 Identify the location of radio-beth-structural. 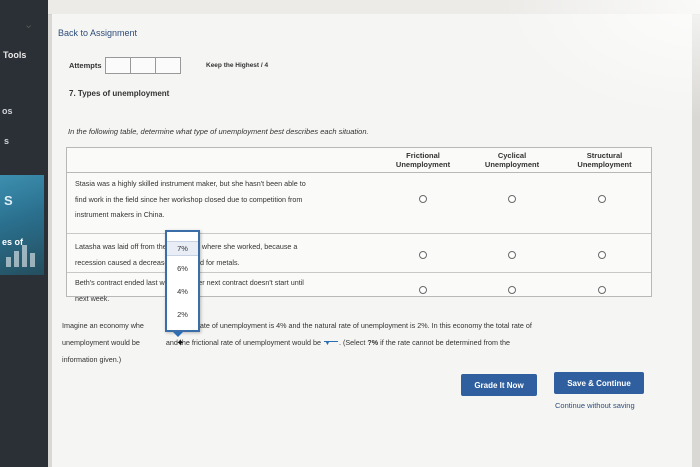
(602, 290).